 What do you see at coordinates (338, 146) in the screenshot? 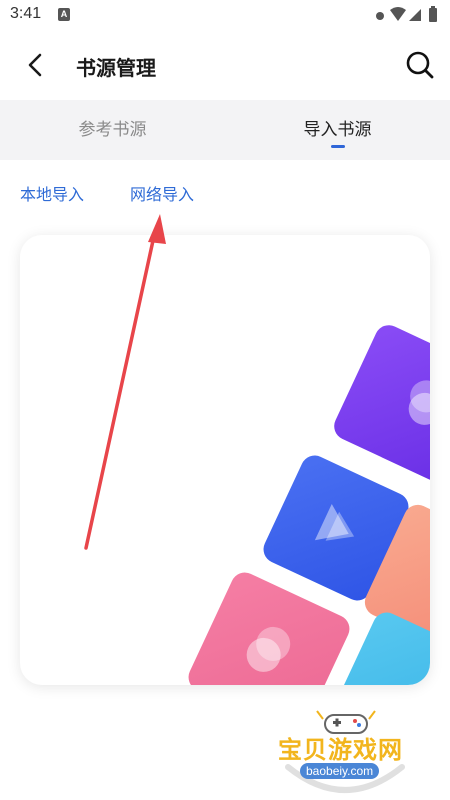
I see `active-tab-indicator` at bounding box center [338, 146].